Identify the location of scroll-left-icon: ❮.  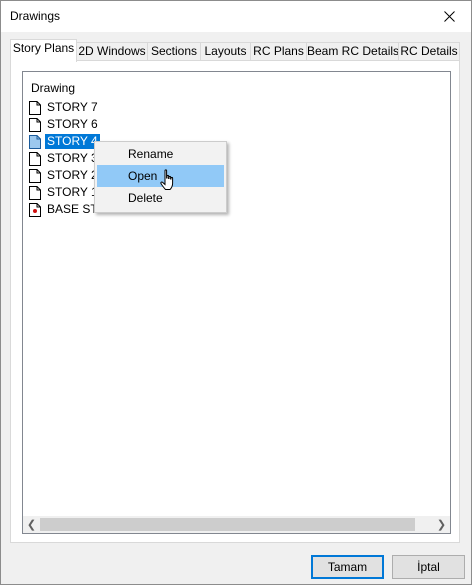
(31, 524).